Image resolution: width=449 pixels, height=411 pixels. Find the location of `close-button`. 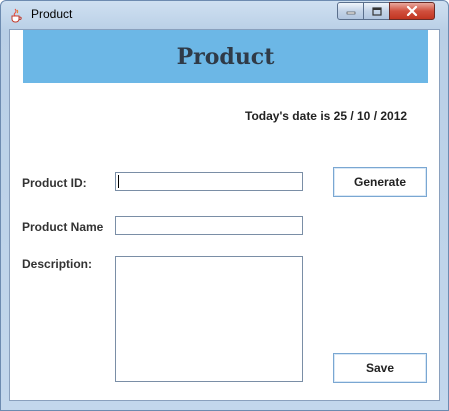

close-button is located at coordinates (412, 11).